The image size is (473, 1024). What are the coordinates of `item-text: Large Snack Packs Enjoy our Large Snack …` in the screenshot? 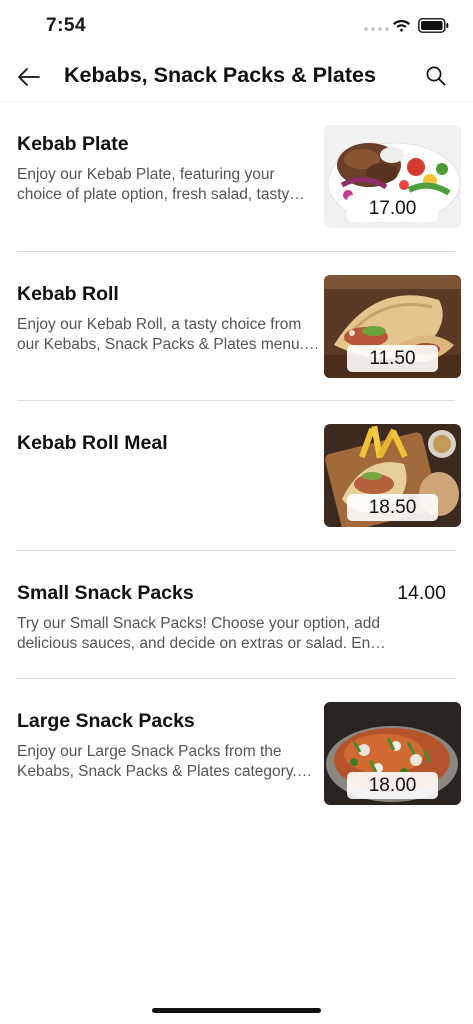 It's located at (167, 746).